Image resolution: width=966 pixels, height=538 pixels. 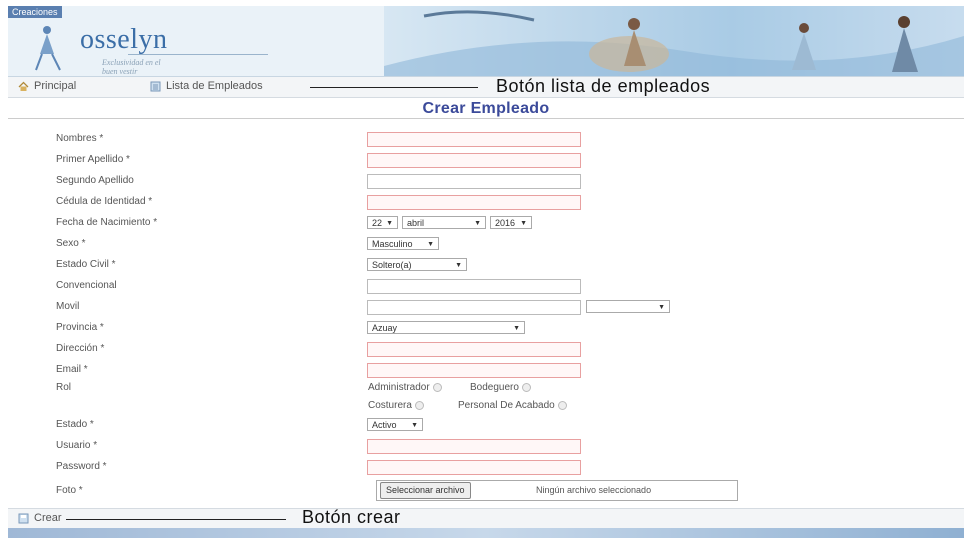 What do you see at coordinates (494, 387) in the screenshot?
I see `rol-bodeguero-label: Bodeguero` at bounding box center [494, 387].